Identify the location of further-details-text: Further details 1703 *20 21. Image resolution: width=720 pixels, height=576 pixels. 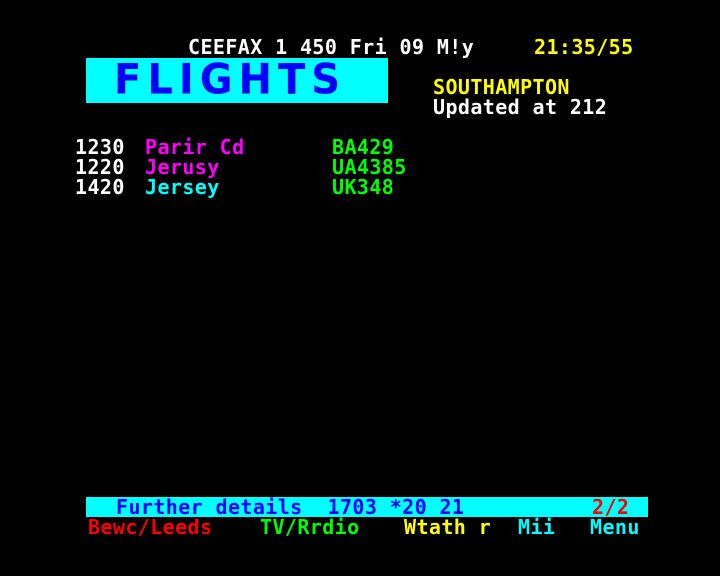
(290, 507).